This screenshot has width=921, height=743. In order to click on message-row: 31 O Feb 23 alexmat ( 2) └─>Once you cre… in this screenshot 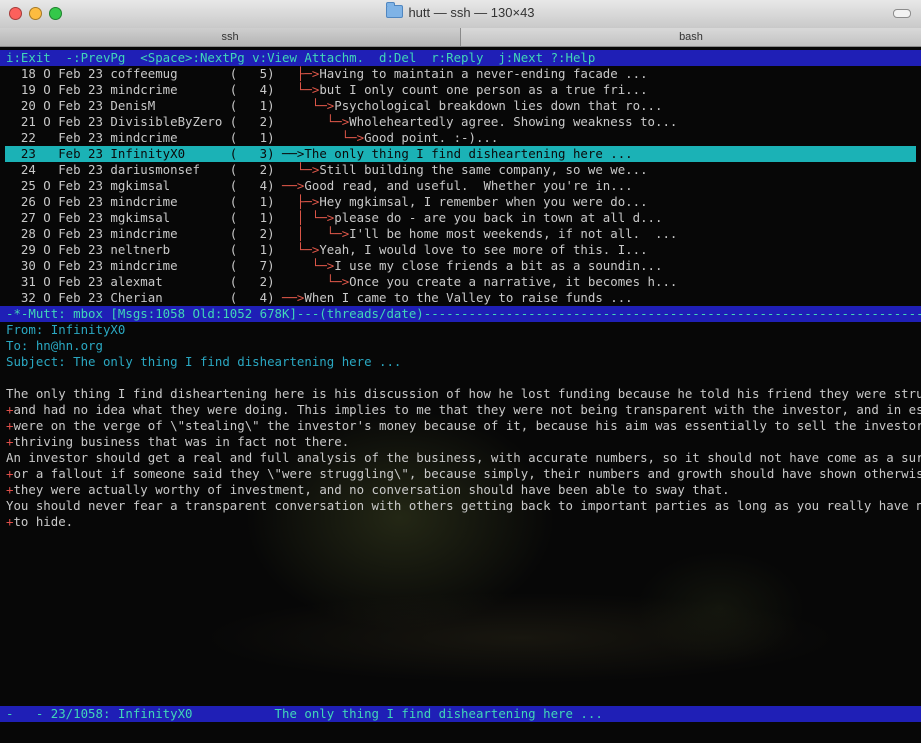, I will do `click(341, 282)`.